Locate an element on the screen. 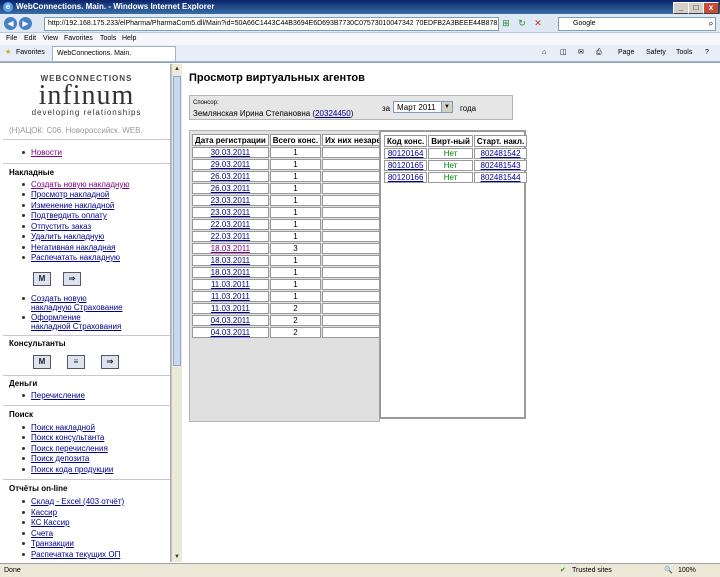 The height and width of the screenshot is (577, 720). favorites-button: Favorites is located at coordinates (30, 53).